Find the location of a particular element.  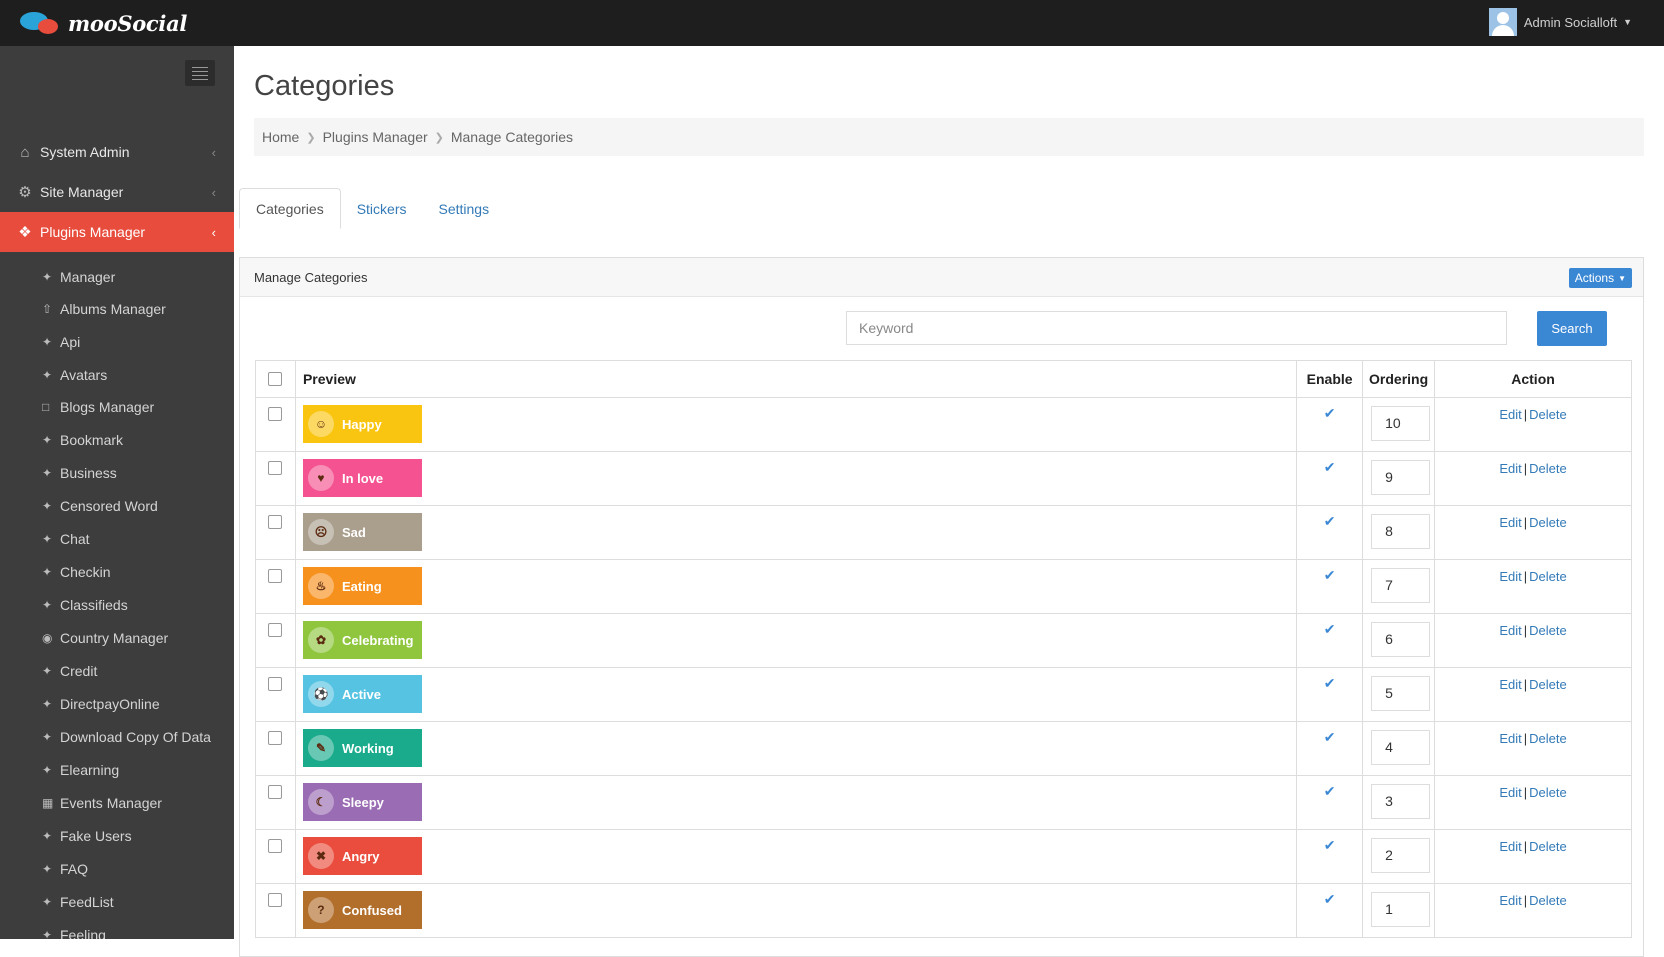

sidebar-subitem-label: Censored Word is located at coordinates (109, 506).